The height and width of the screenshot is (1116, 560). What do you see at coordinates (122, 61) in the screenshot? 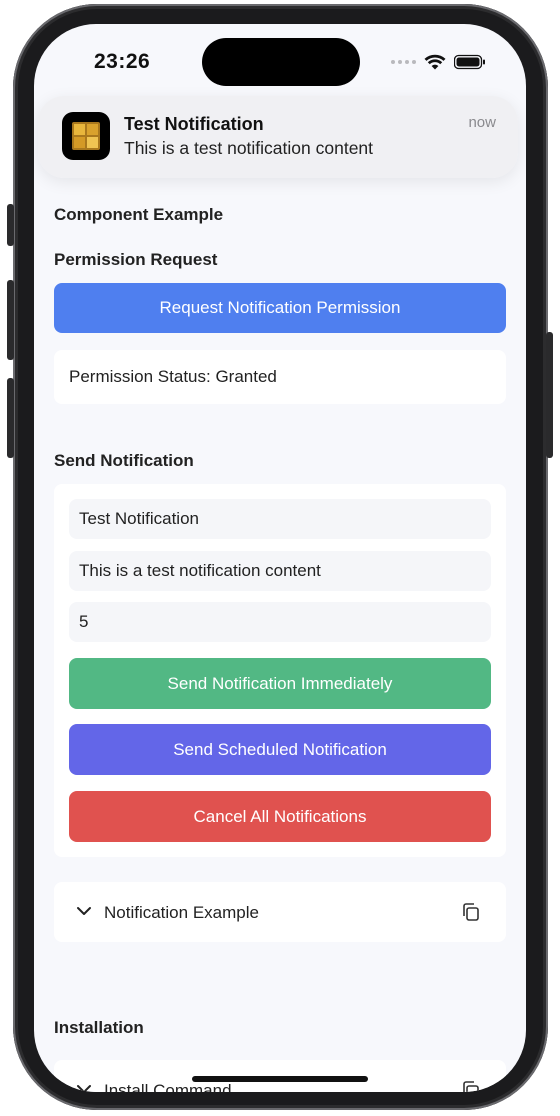
I see `status-time: 23:26` at bounding box center [122, 61].